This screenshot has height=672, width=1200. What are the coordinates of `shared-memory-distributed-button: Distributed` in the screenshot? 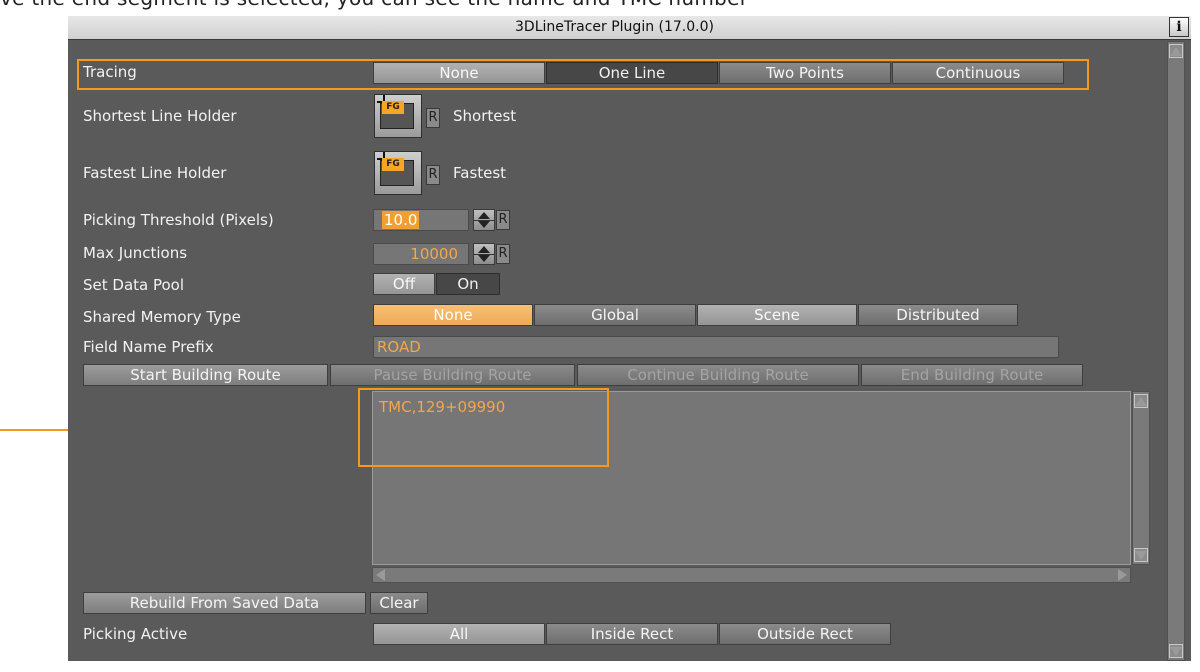 It's located at (938, 315).